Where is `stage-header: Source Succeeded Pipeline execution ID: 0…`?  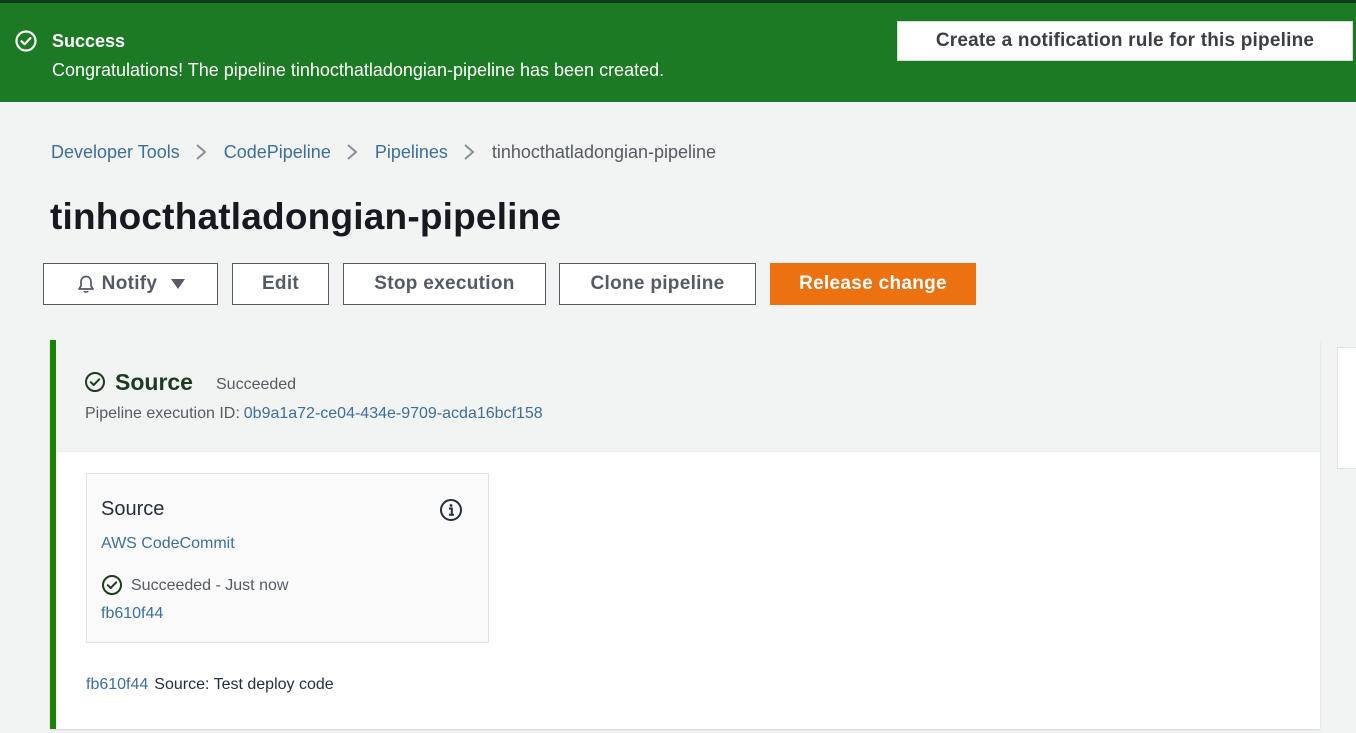
stage-header: Source Succeeded Pipeline execution ID: 0… is located at coordinates (688, 396).